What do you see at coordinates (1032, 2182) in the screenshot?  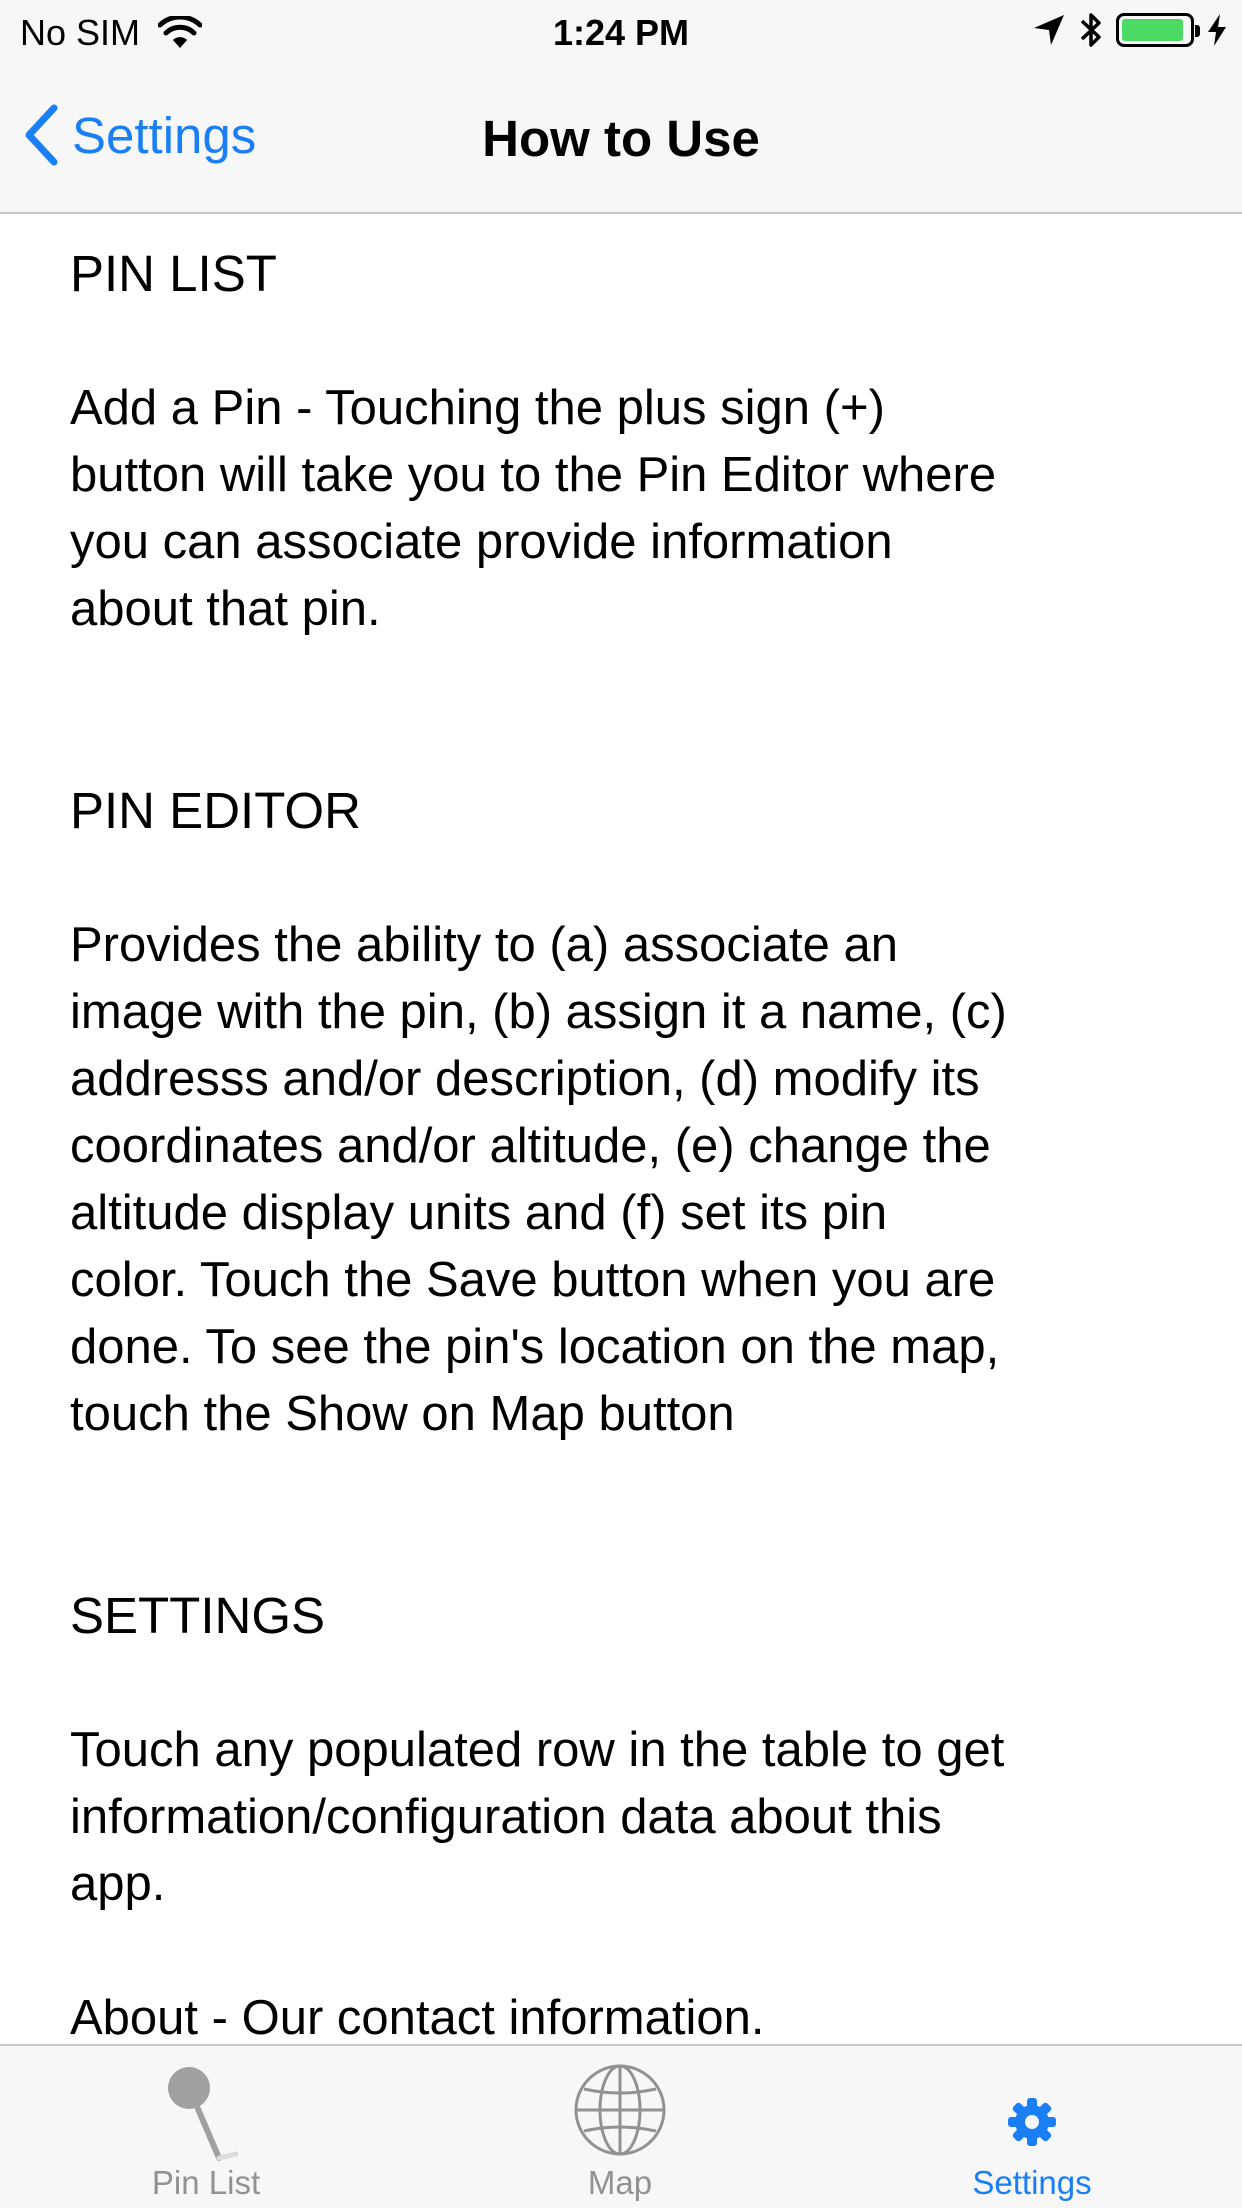 I see `tab-label: Settings` at bounding box center [1032, 2182].